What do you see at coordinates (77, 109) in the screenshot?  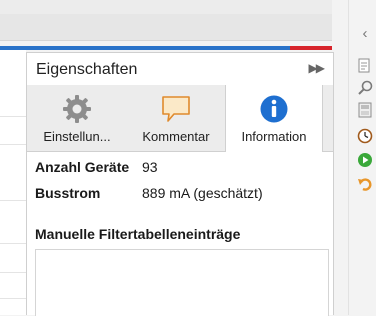 I see `gear-icon` at bounding box center [77, 109].